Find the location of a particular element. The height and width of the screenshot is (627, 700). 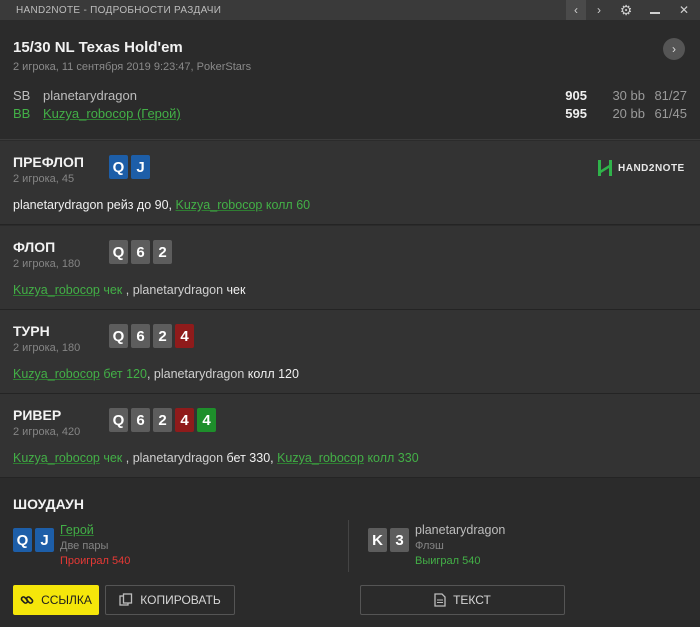

villain-name: planetarydragon is located at coordinates (460, 530).